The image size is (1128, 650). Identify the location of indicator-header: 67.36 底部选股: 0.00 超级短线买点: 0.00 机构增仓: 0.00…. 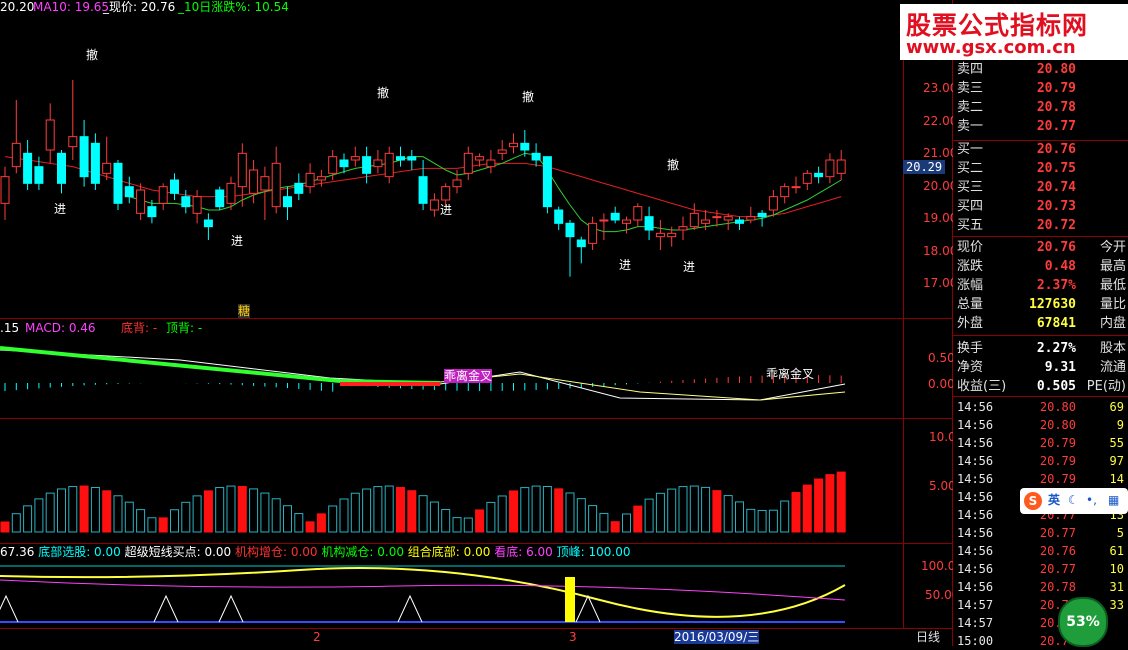
(315, 552).